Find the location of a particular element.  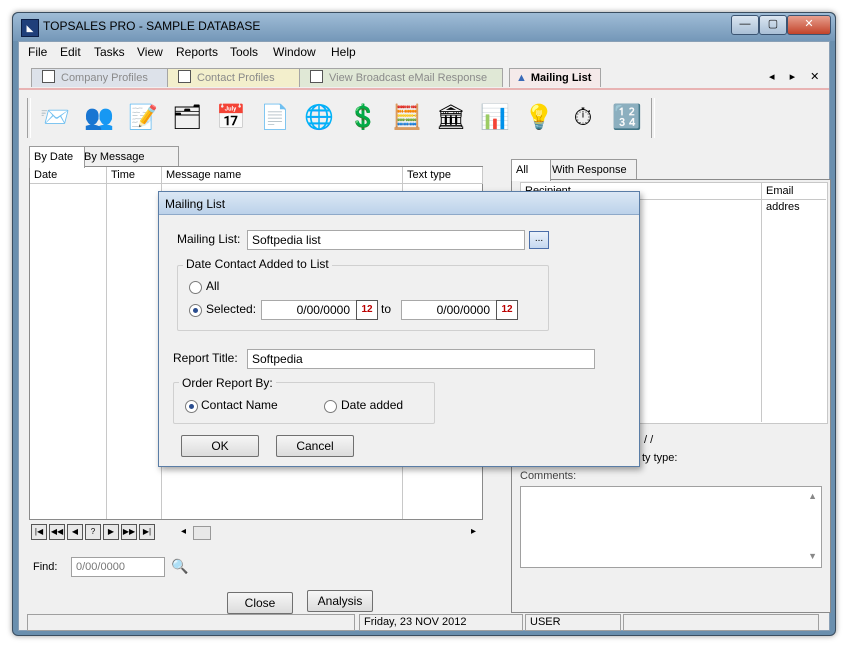

next-page-button: ▶▶ is located at coordinates (129, 532).